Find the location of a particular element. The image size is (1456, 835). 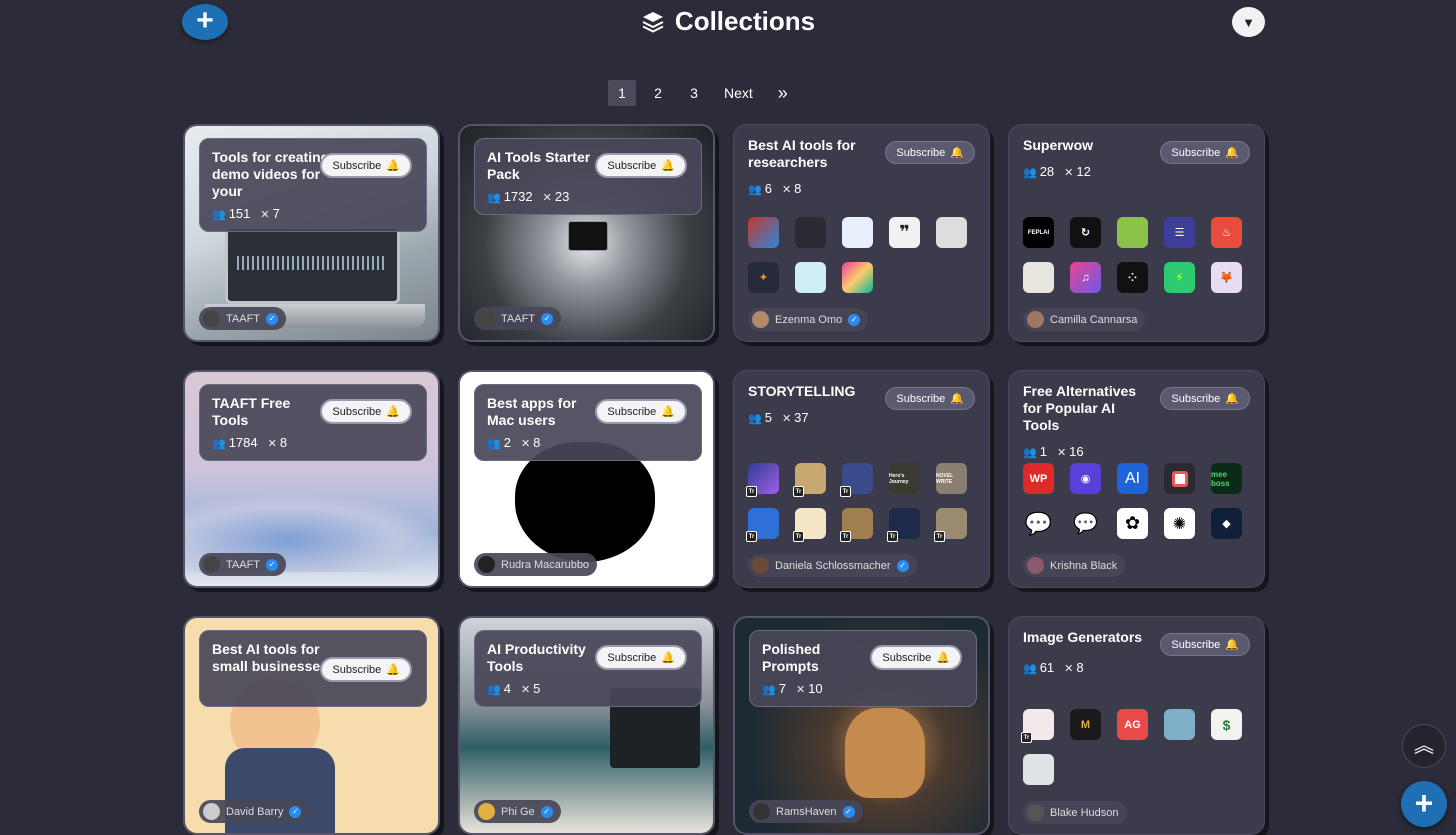

refresh-icon: ↻ is located at coordinates (1085, 232).